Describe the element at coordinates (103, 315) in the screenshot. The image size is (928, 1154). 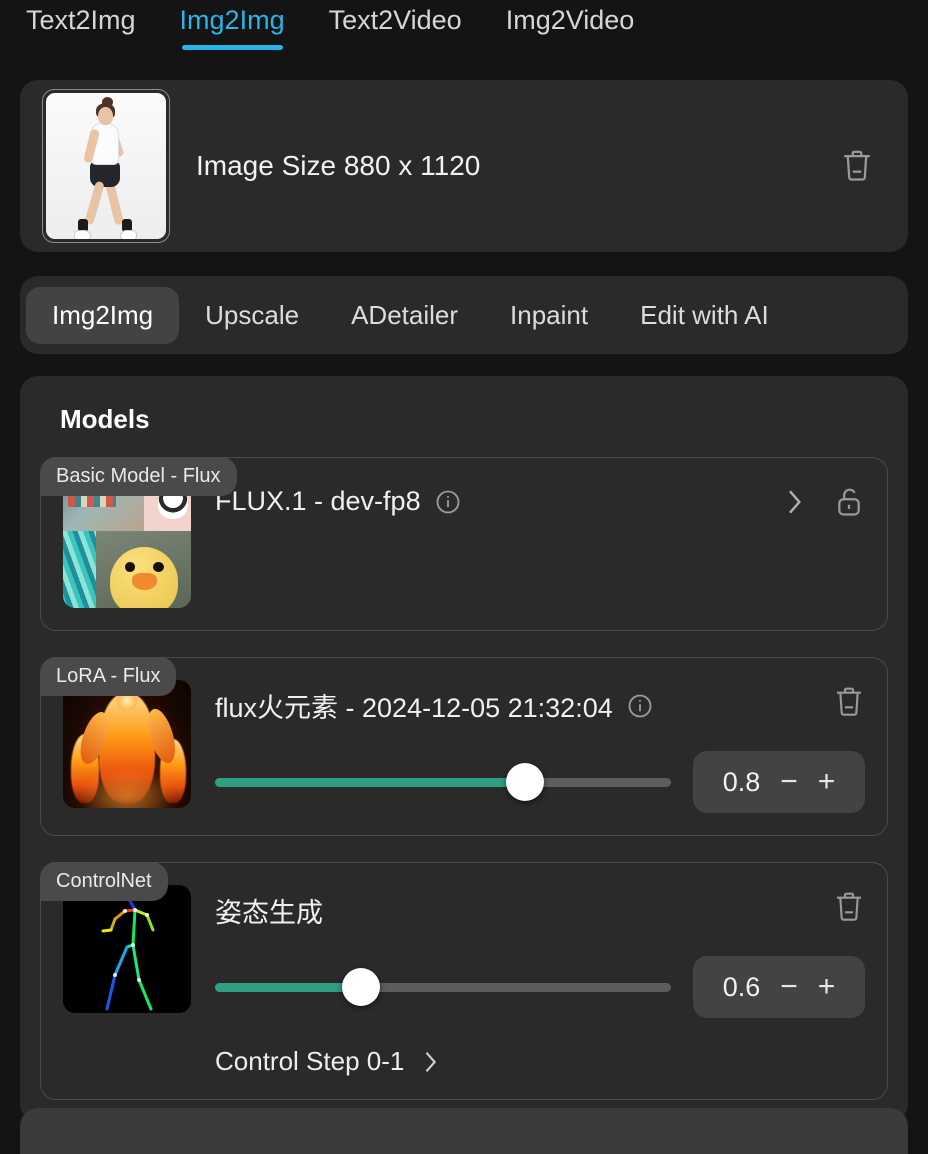
I see `mode-tab-img2img: Img2Img` at that location.